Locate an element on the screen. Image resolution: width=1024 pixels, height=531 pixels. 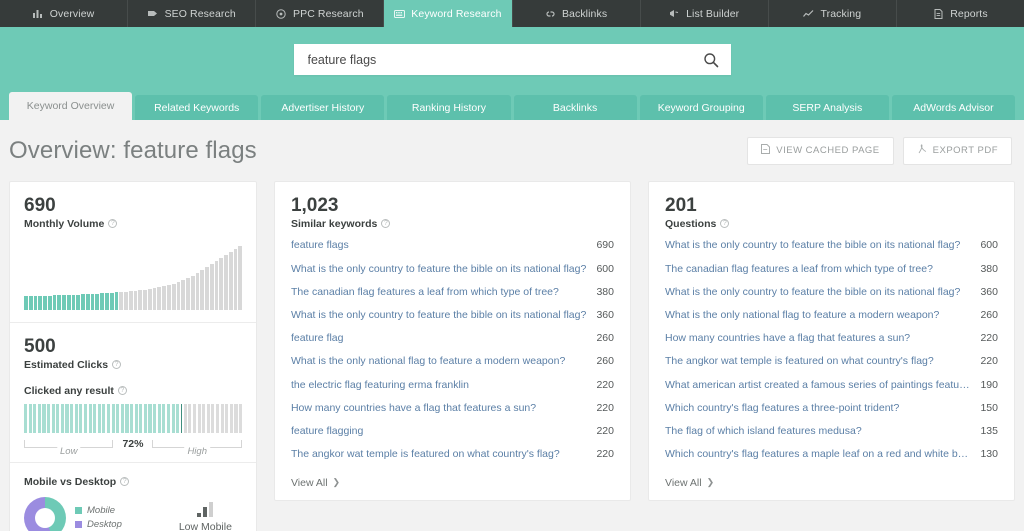
nav-item-reports: Reports is located at coordinates (960, 13).